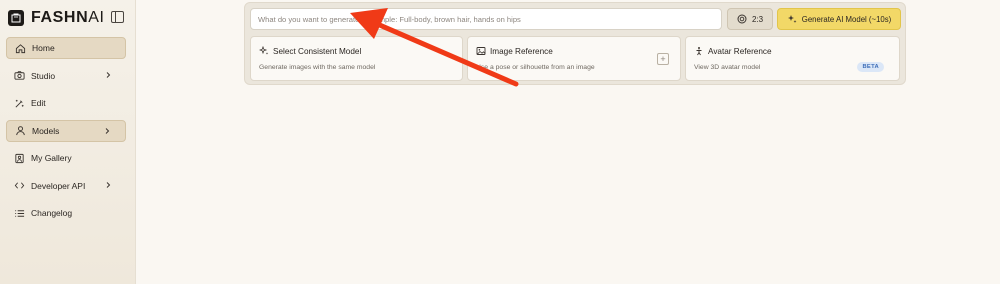 This screenshot has width=1000, height=284. Describe the element at coordinates (846, 19) in the screenshot. I see `generate-button-label: Generate AI Model (~10s)` at that location.